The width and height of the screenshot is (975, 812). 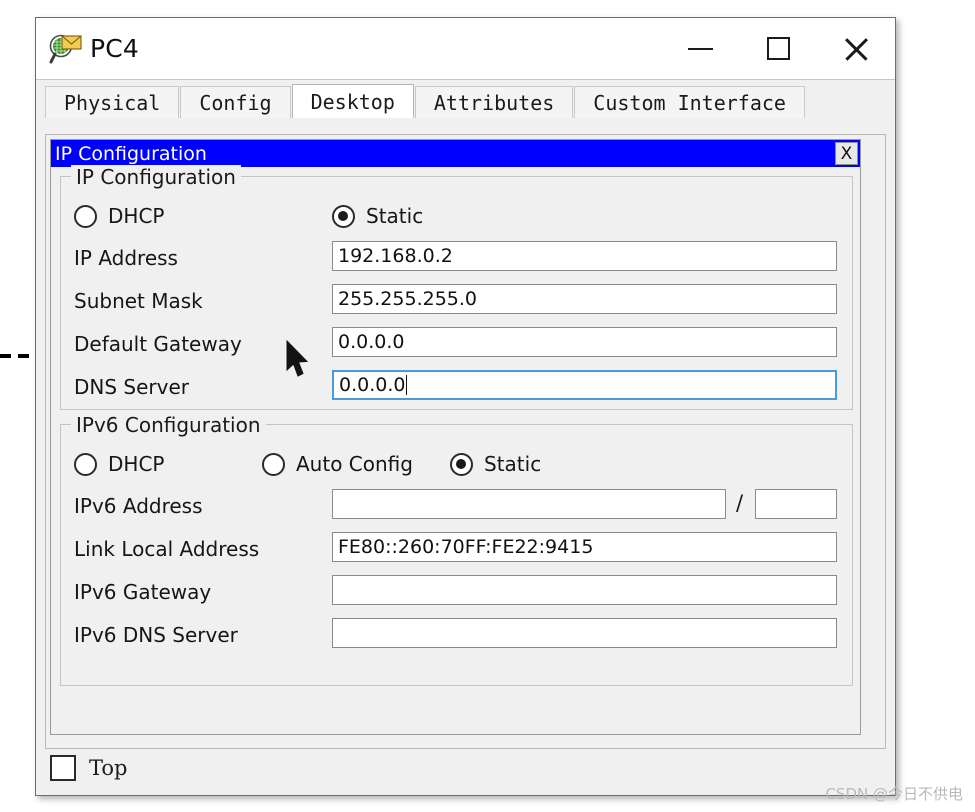 What do you see at coordinates (131, 387) in the screenshot?
I see `ipv4-dns-server-label: DNS Server` at bounding box center [131, 387].